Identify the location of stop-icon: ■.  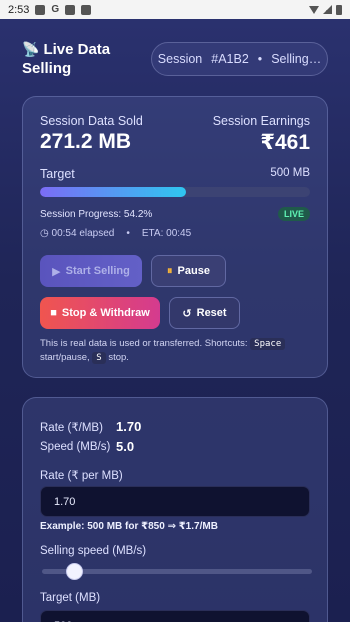
(53, 313).